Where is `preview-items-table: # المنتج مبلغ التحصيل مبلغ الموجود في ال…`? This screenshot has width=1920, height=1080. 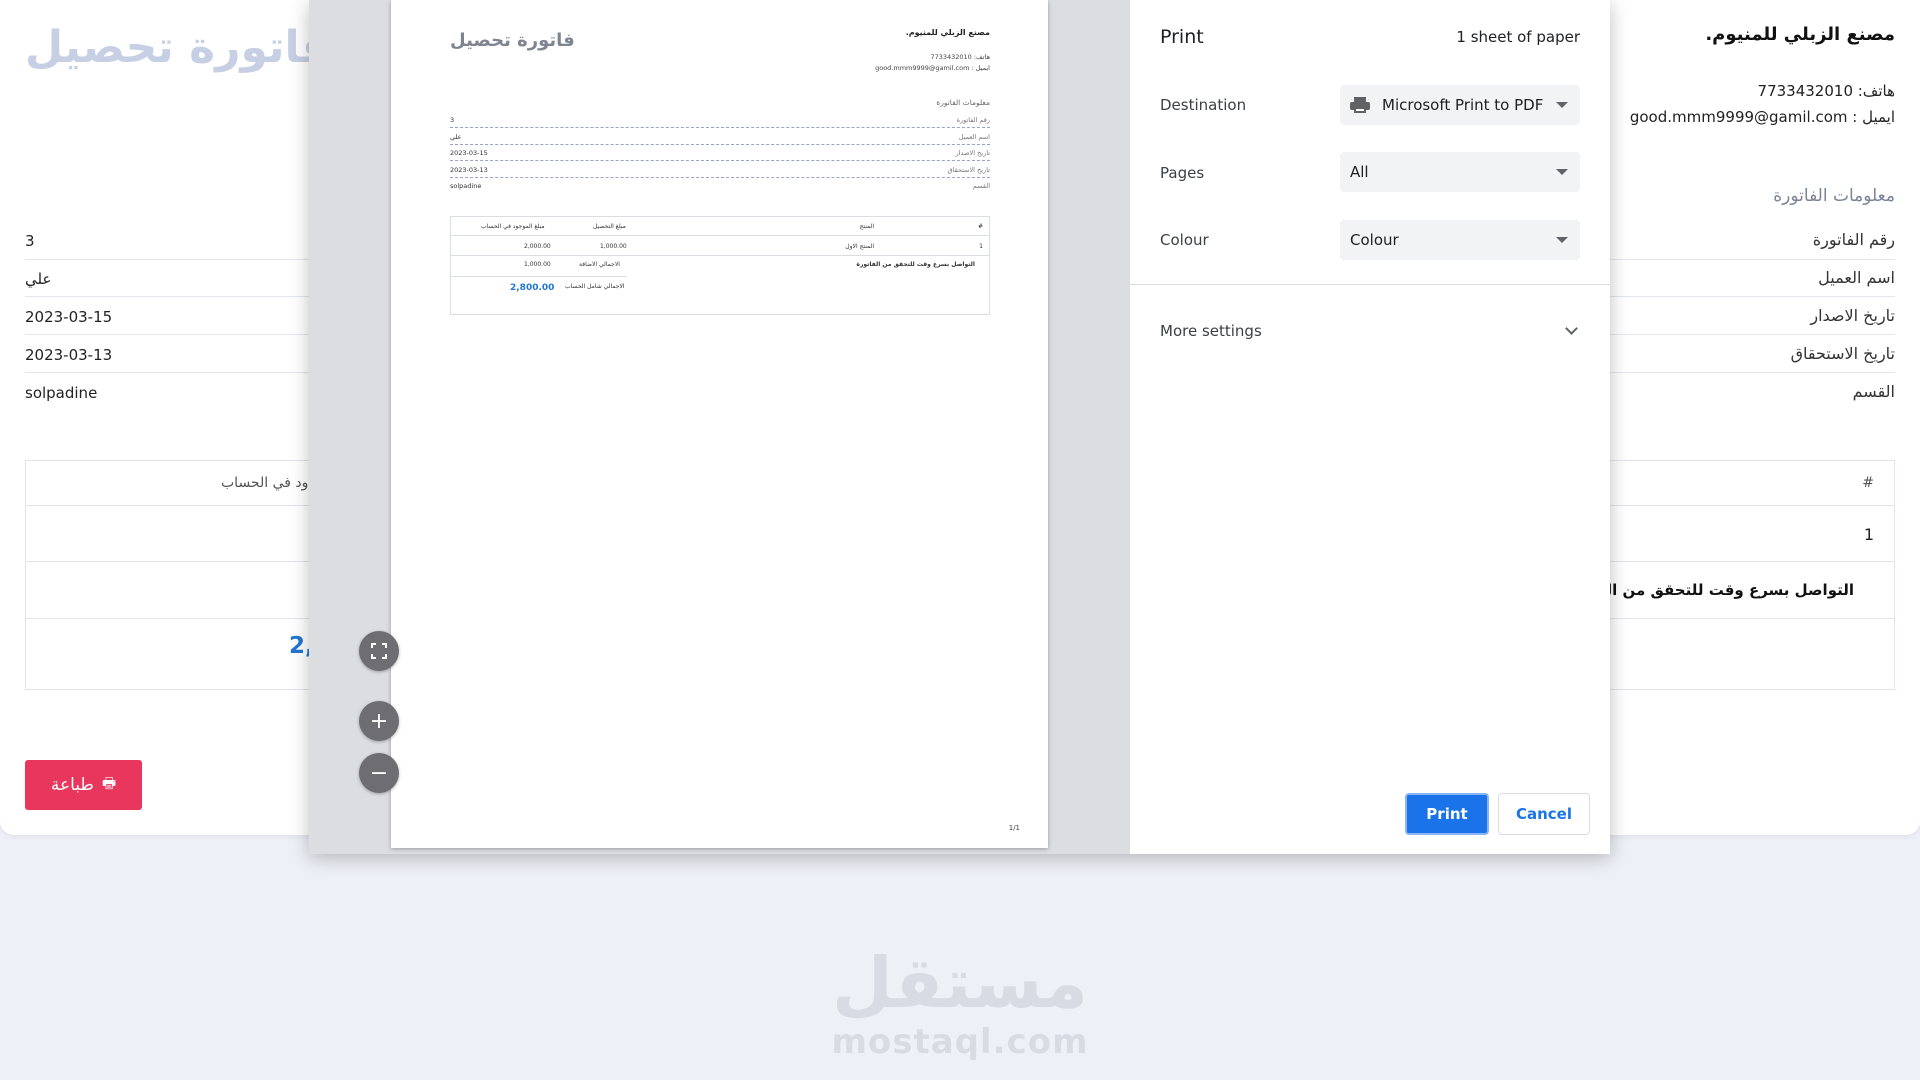 preview-items-table: # المنتج مبلغ التحصيل مبلغ الموجود في ال… is located at coordinates (720, 265).